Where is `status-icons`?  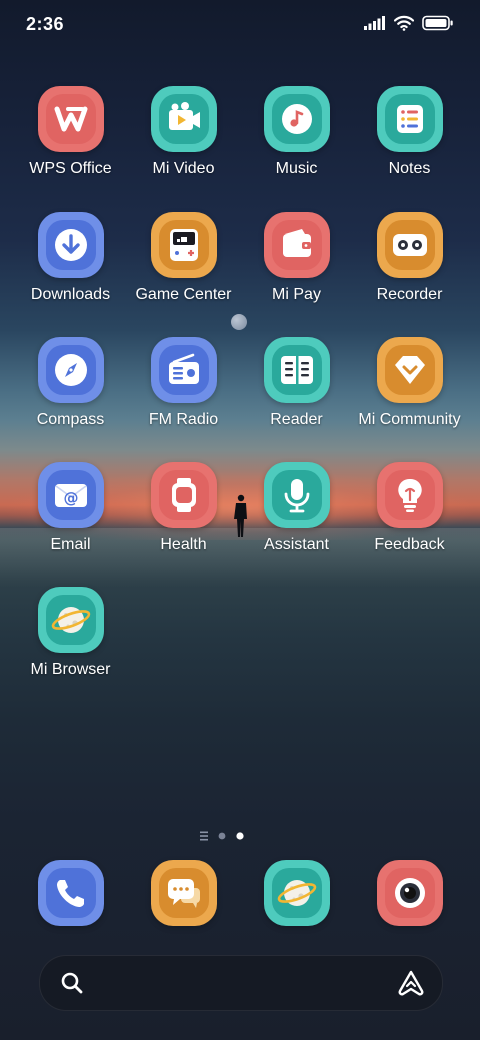
status-icons is located at coordinates (409, 23).